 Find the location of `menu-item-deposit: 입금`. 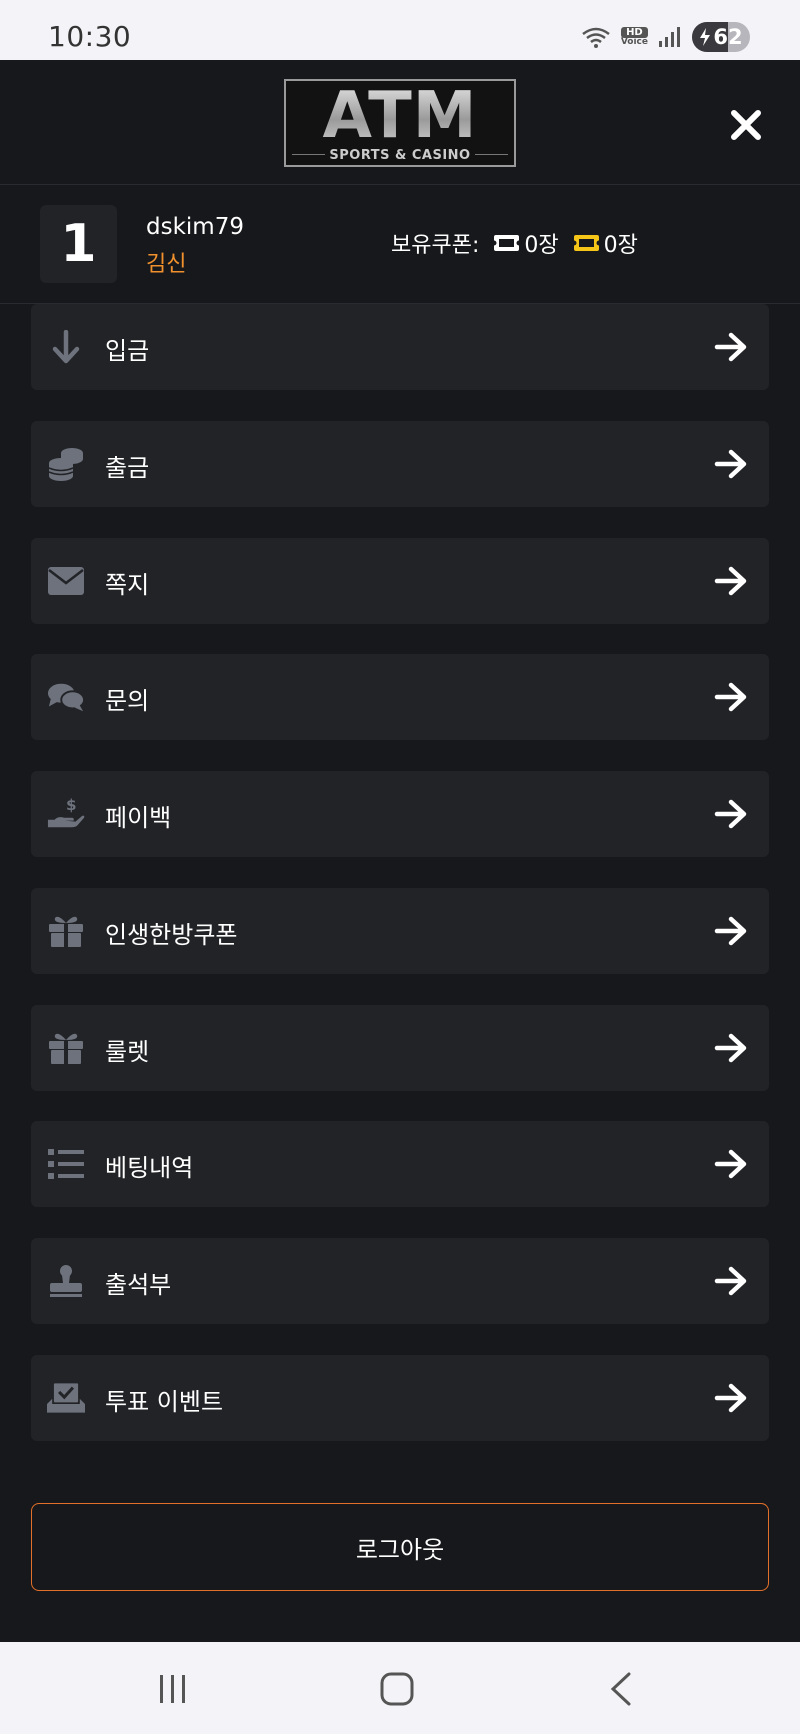

menu-item-deposit: 입금 is located at coordinates (400, 347).